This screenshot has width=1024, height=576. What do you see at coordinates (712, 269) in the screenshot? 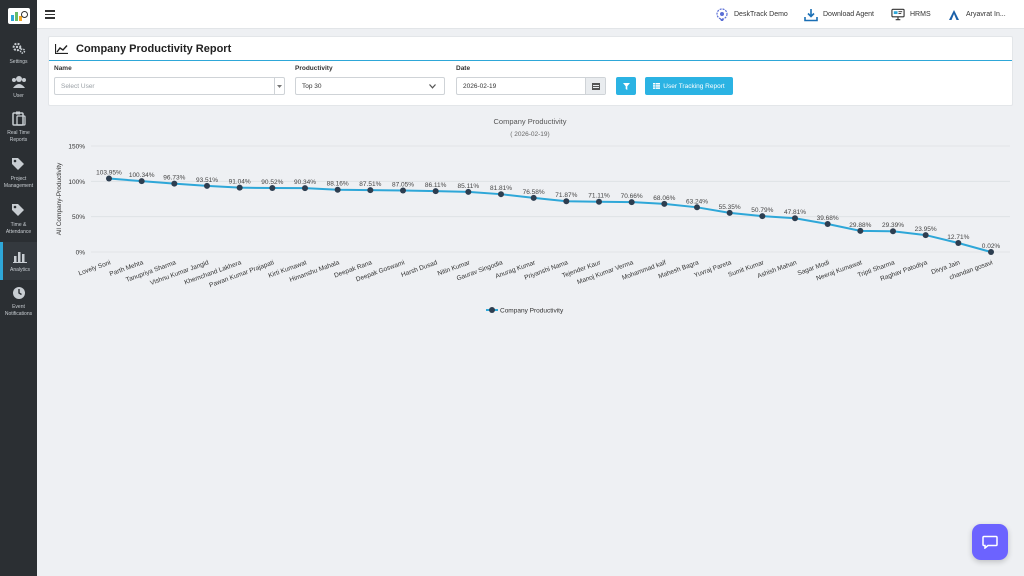
I see `x-tick-label: Yuvraj Pareta` at bounding box center [712, 269].